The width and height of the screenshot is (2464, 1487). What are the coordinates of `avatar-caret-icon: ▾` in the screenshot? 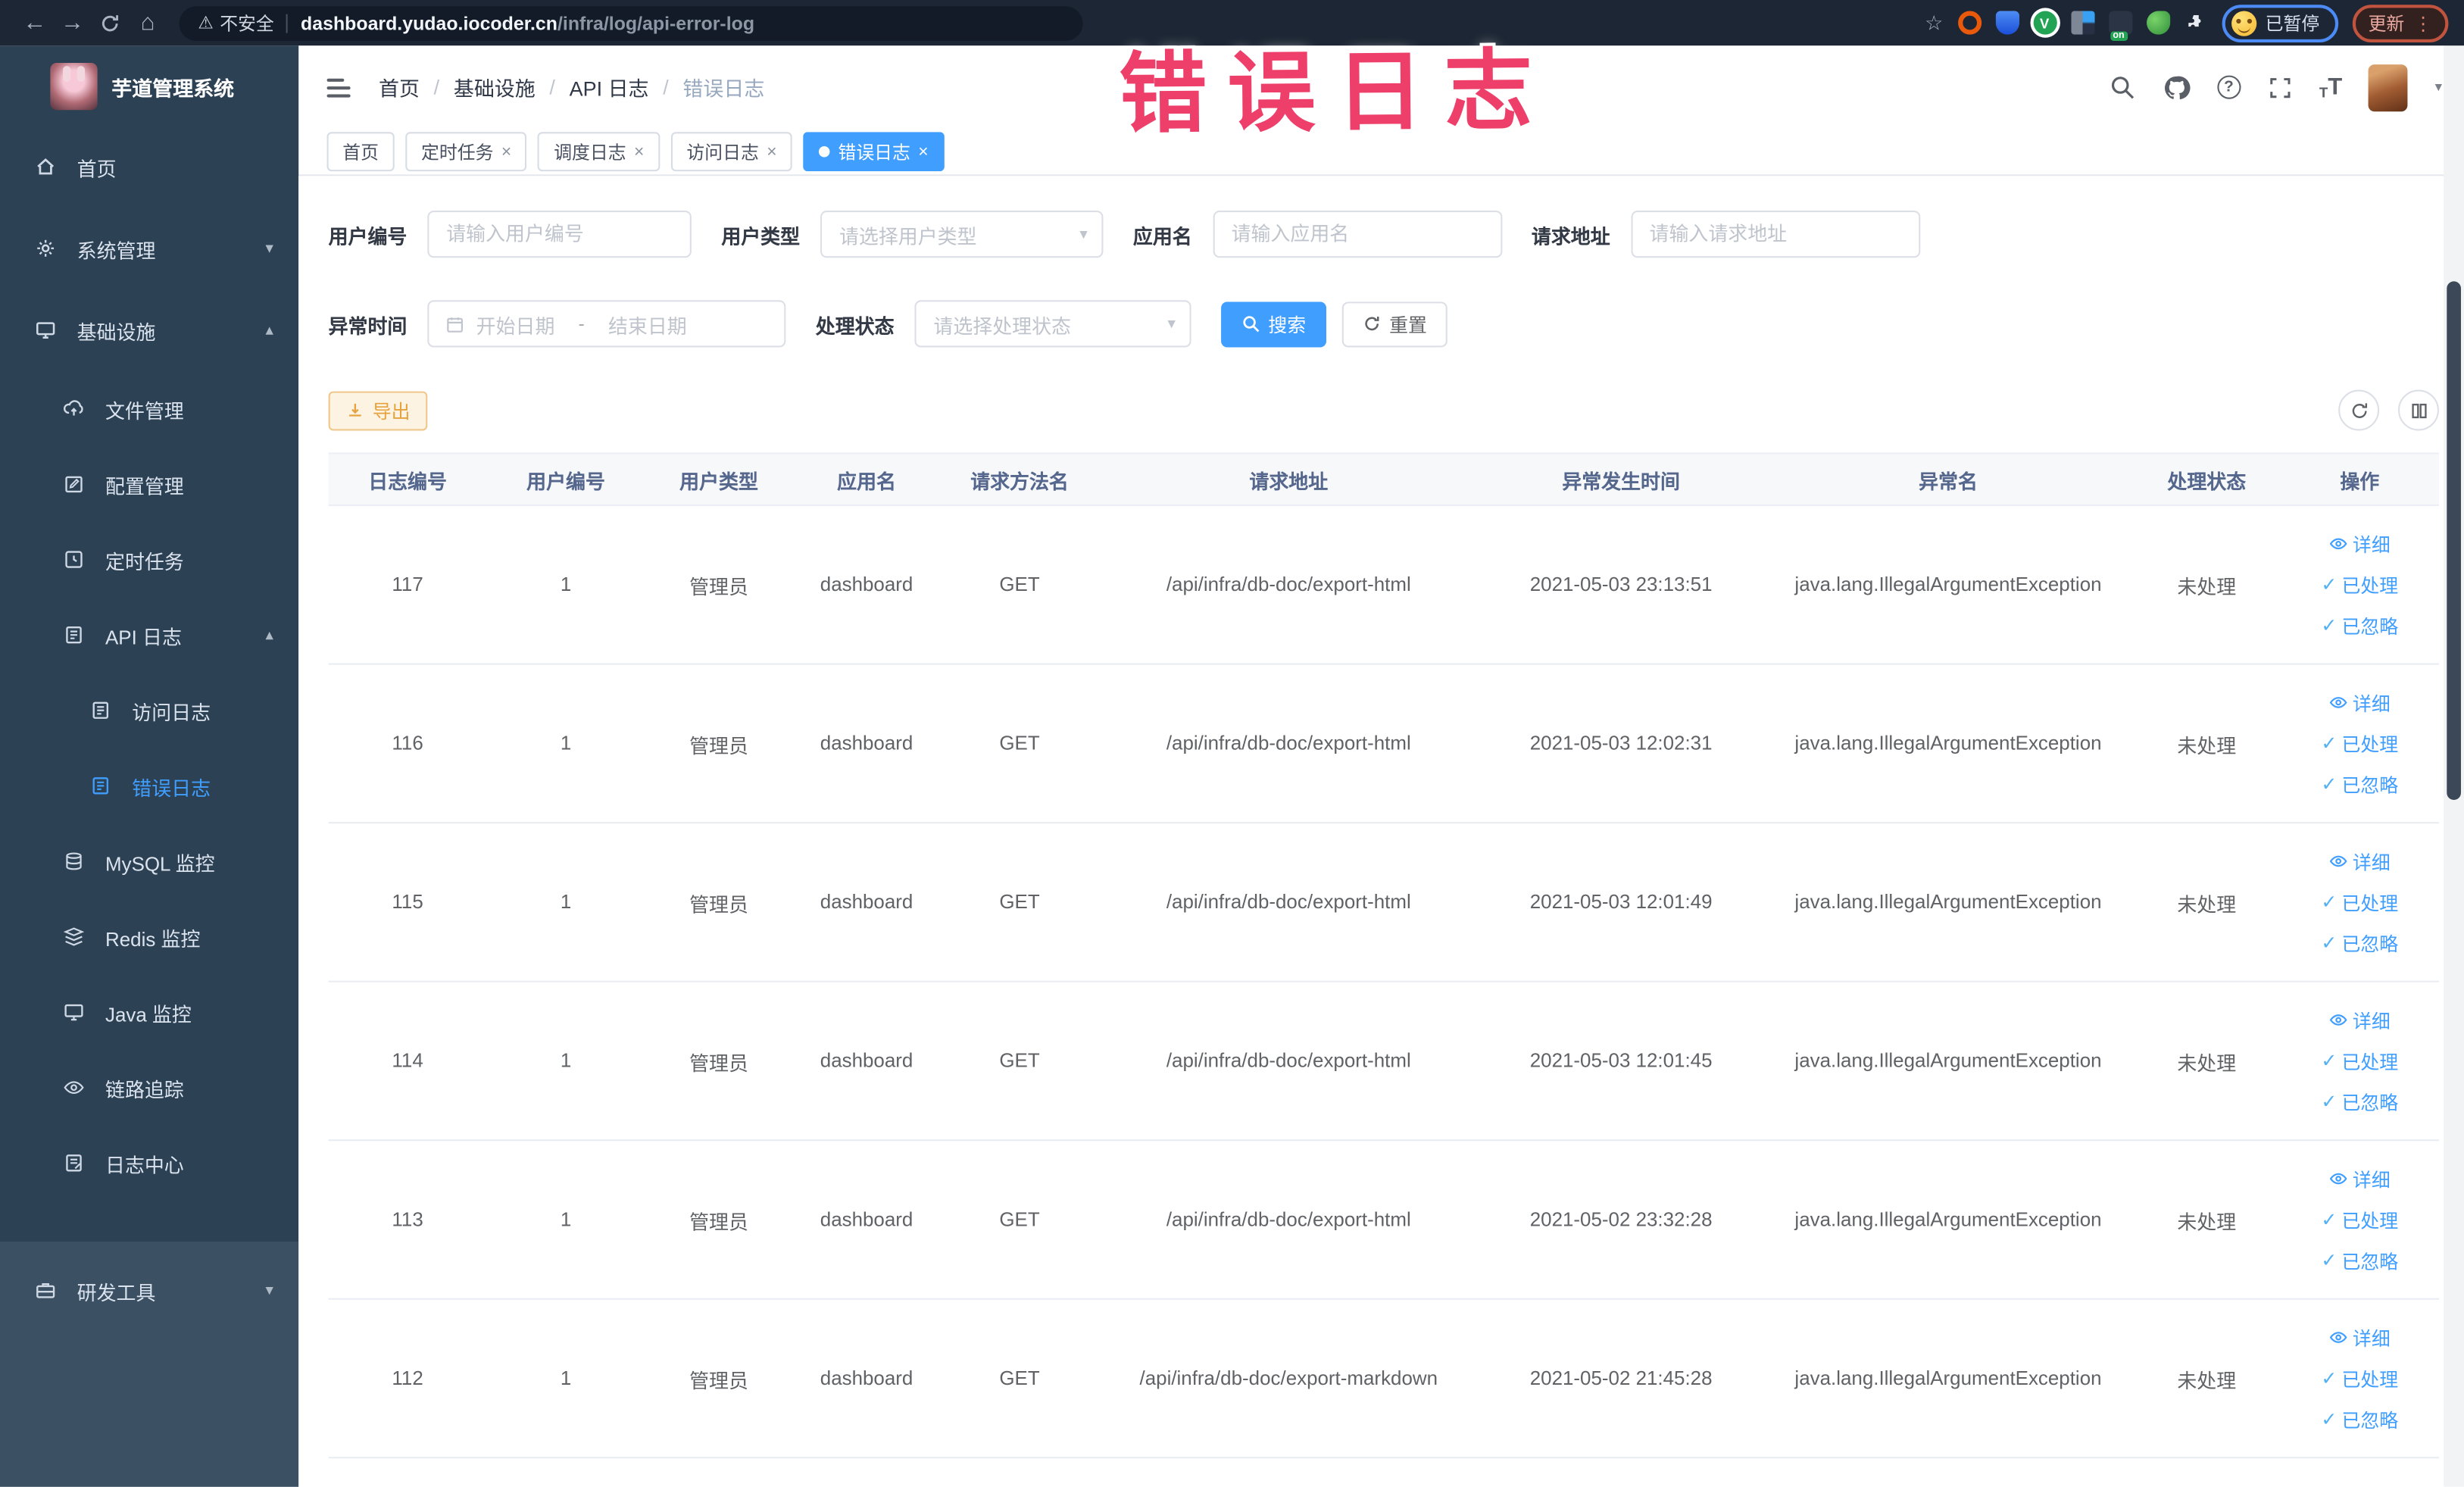 It's located at (2438, 87).